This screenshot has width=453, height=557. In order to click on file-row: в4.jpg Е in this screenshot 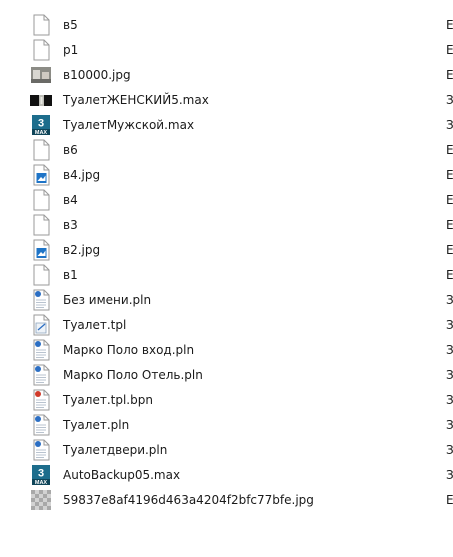, I will do `click(226, 175)`.